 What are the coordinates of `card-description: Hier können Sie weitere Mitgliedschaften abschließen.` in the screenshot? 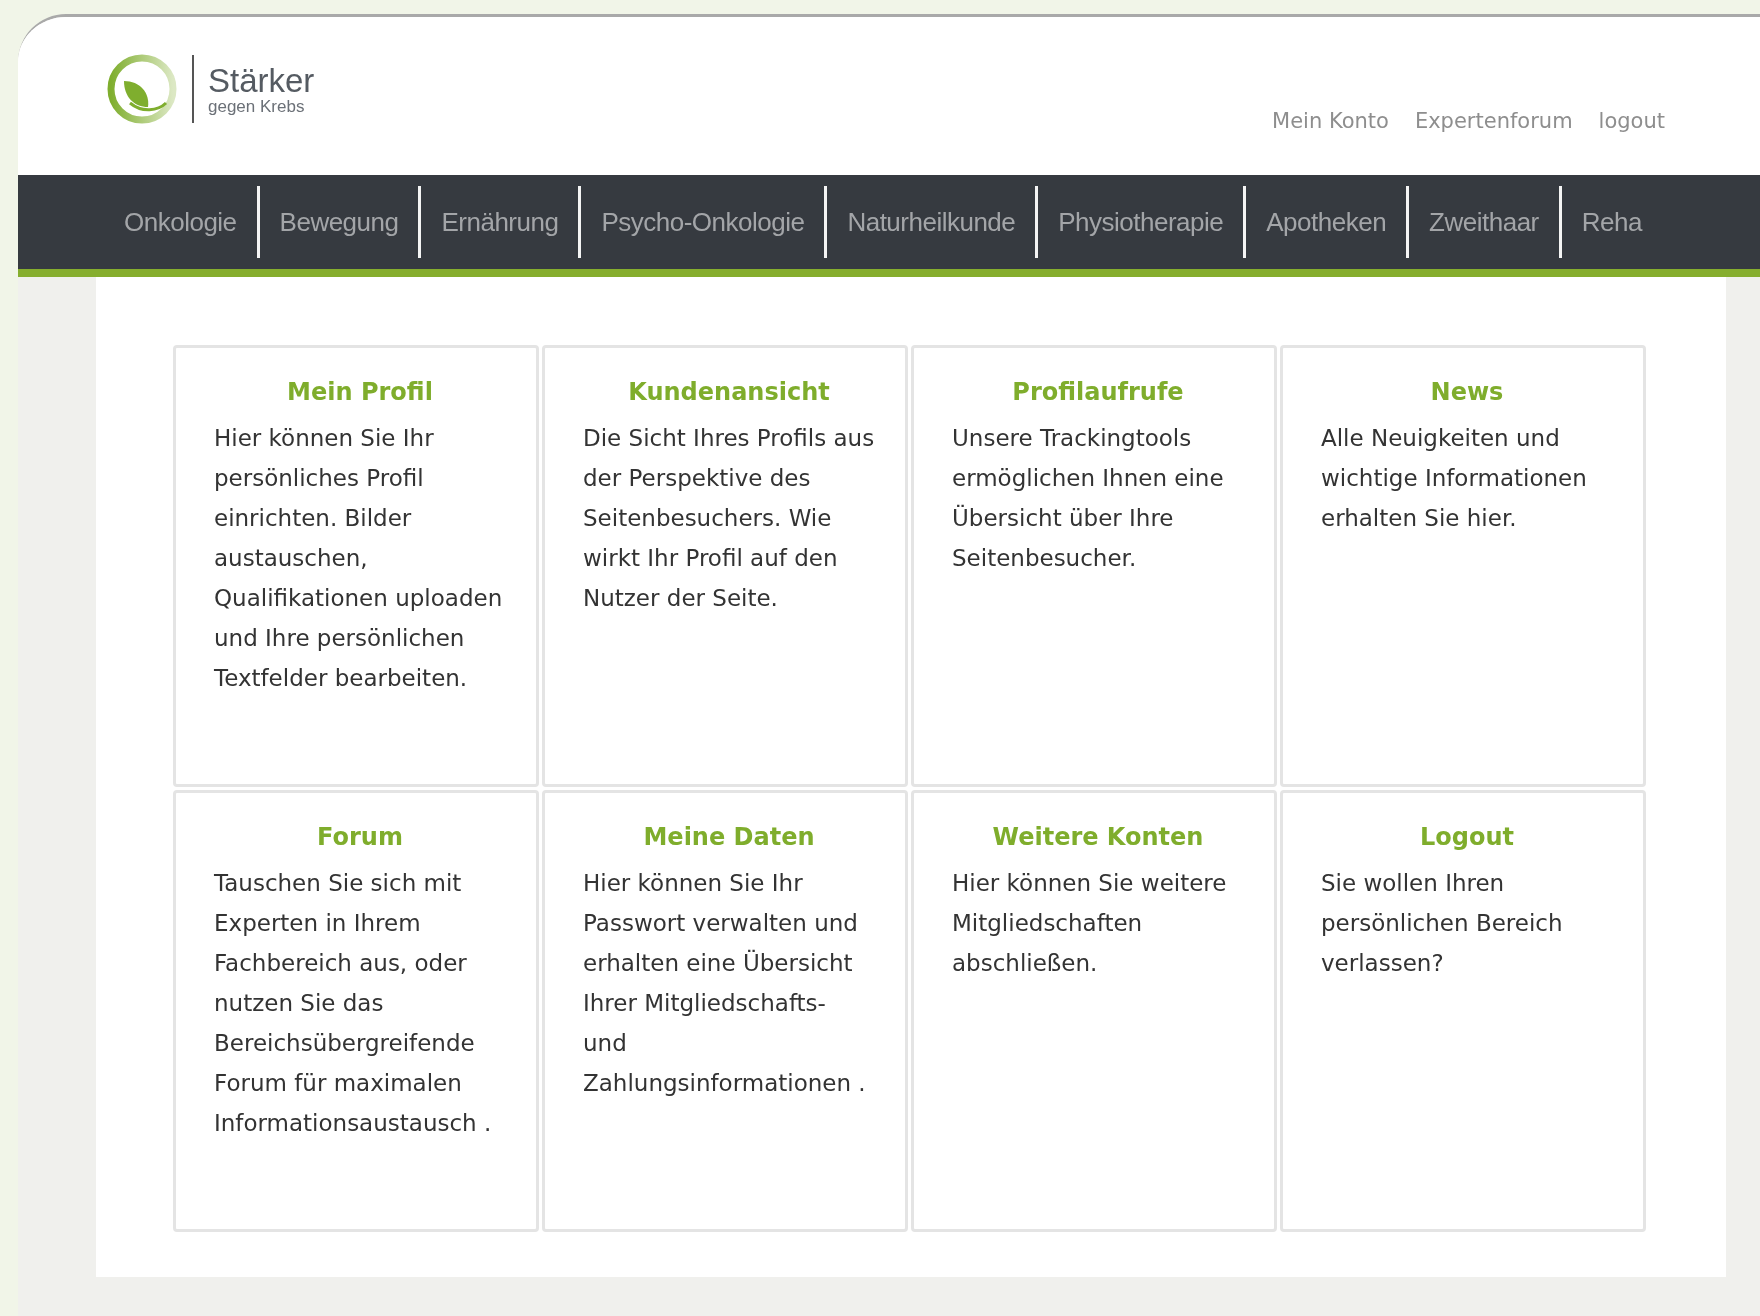 It's located at (1090, 923).